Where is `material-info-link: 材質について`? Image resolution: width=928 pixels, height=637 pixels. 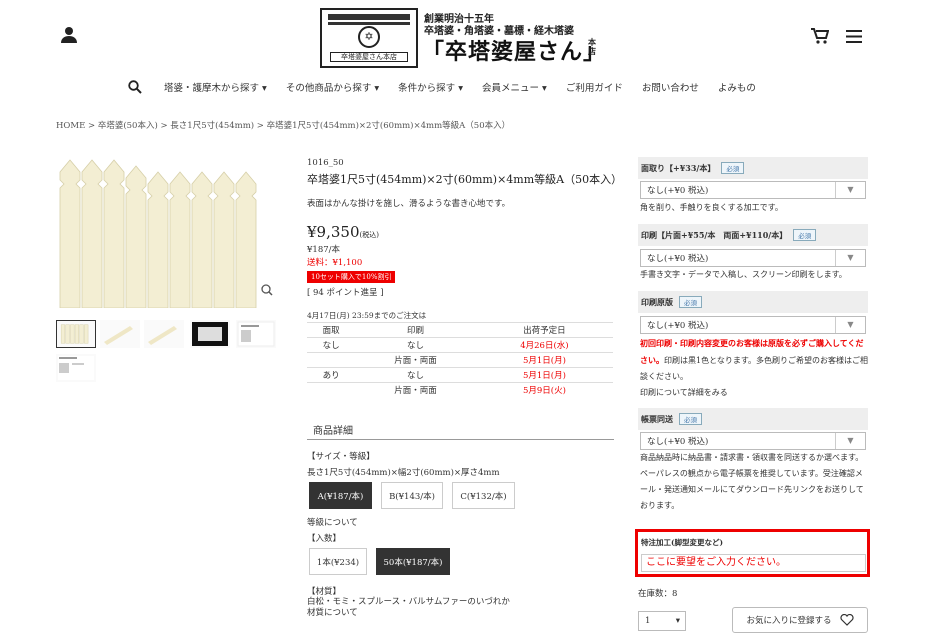 material-info-link: 材質について is located at coordinates (332, 612).